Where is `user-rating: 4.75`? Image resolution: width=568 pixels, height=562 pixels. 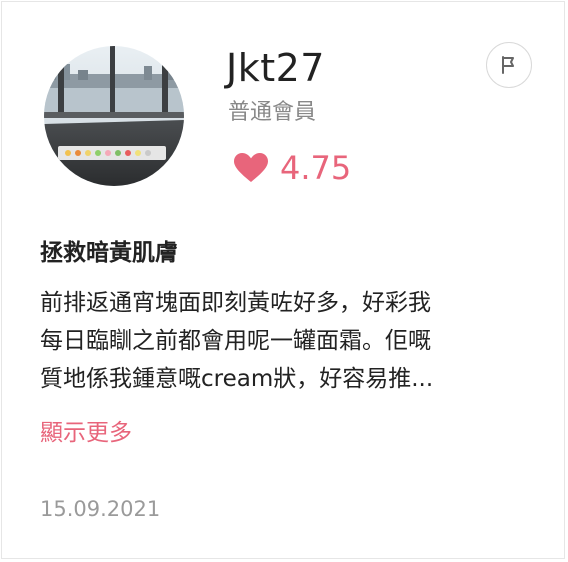 user-rating: 4.75 is located at coordinates (292, 168).